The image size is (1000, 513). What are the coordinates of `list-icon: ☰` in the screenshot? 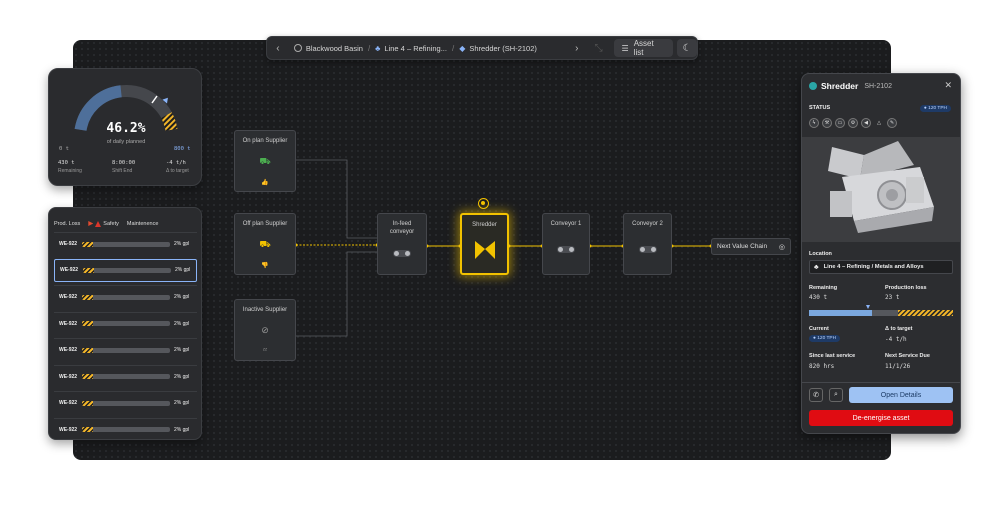 It's located at (625, 48).